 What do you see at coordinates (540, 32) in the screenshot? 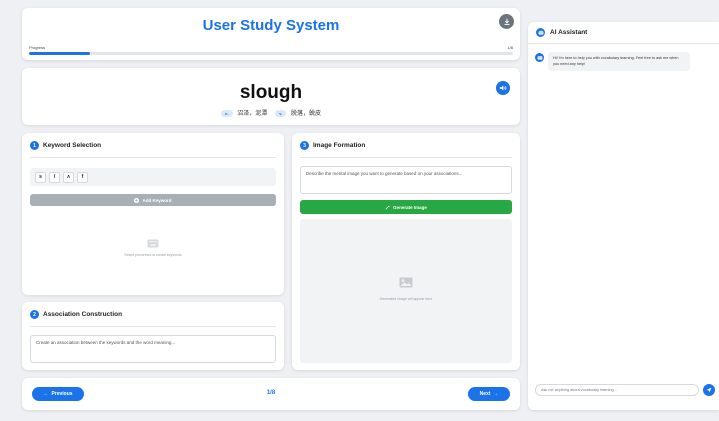
I see `robot-icon` at bounding box center [540, 32].